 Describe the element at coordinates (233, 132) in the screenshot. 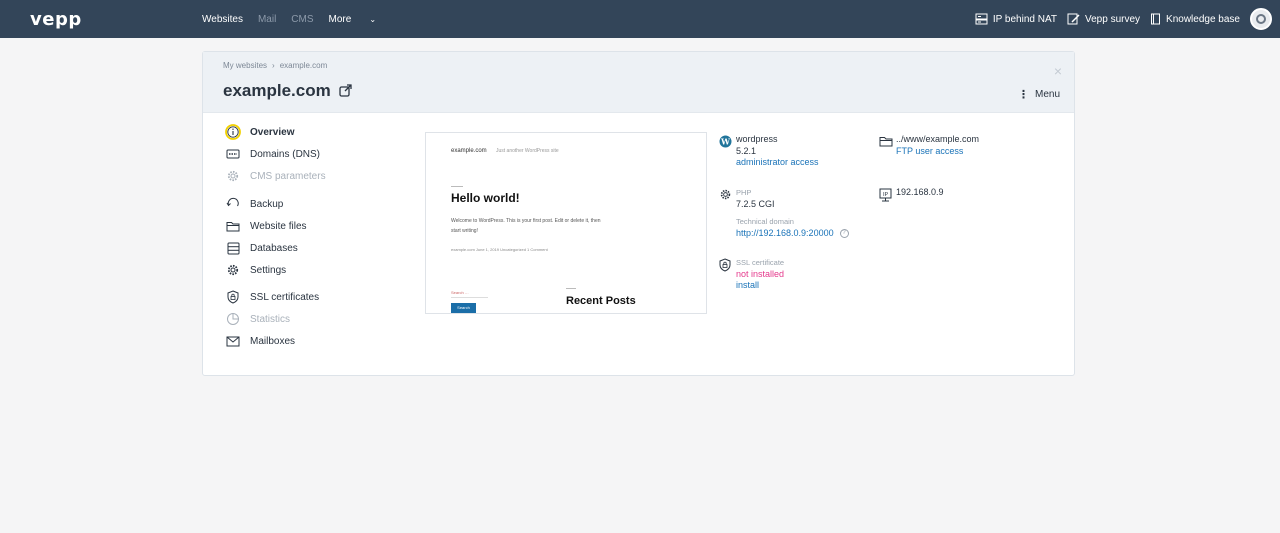

I see `info-icon` at that location.